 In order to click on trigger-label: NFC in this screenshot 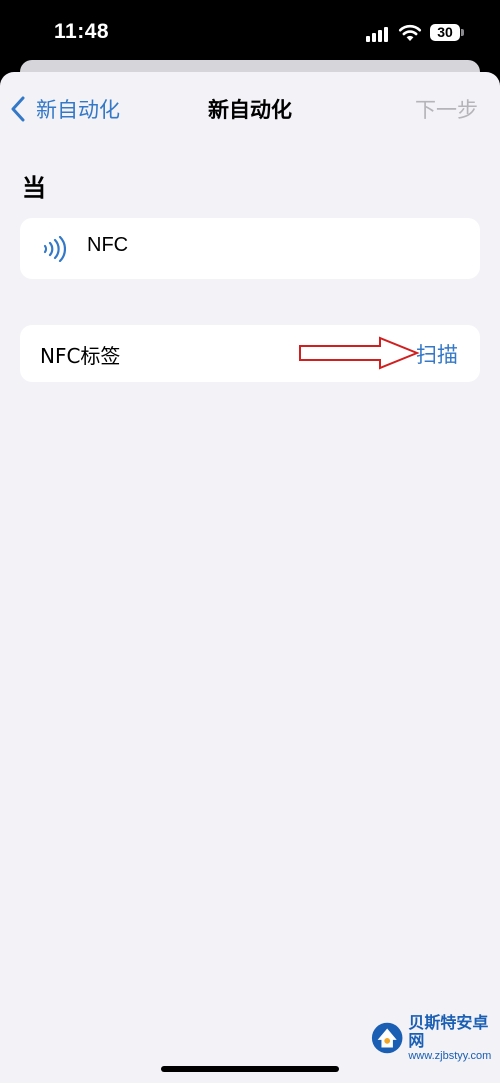, I will do `click(108, 245)`.